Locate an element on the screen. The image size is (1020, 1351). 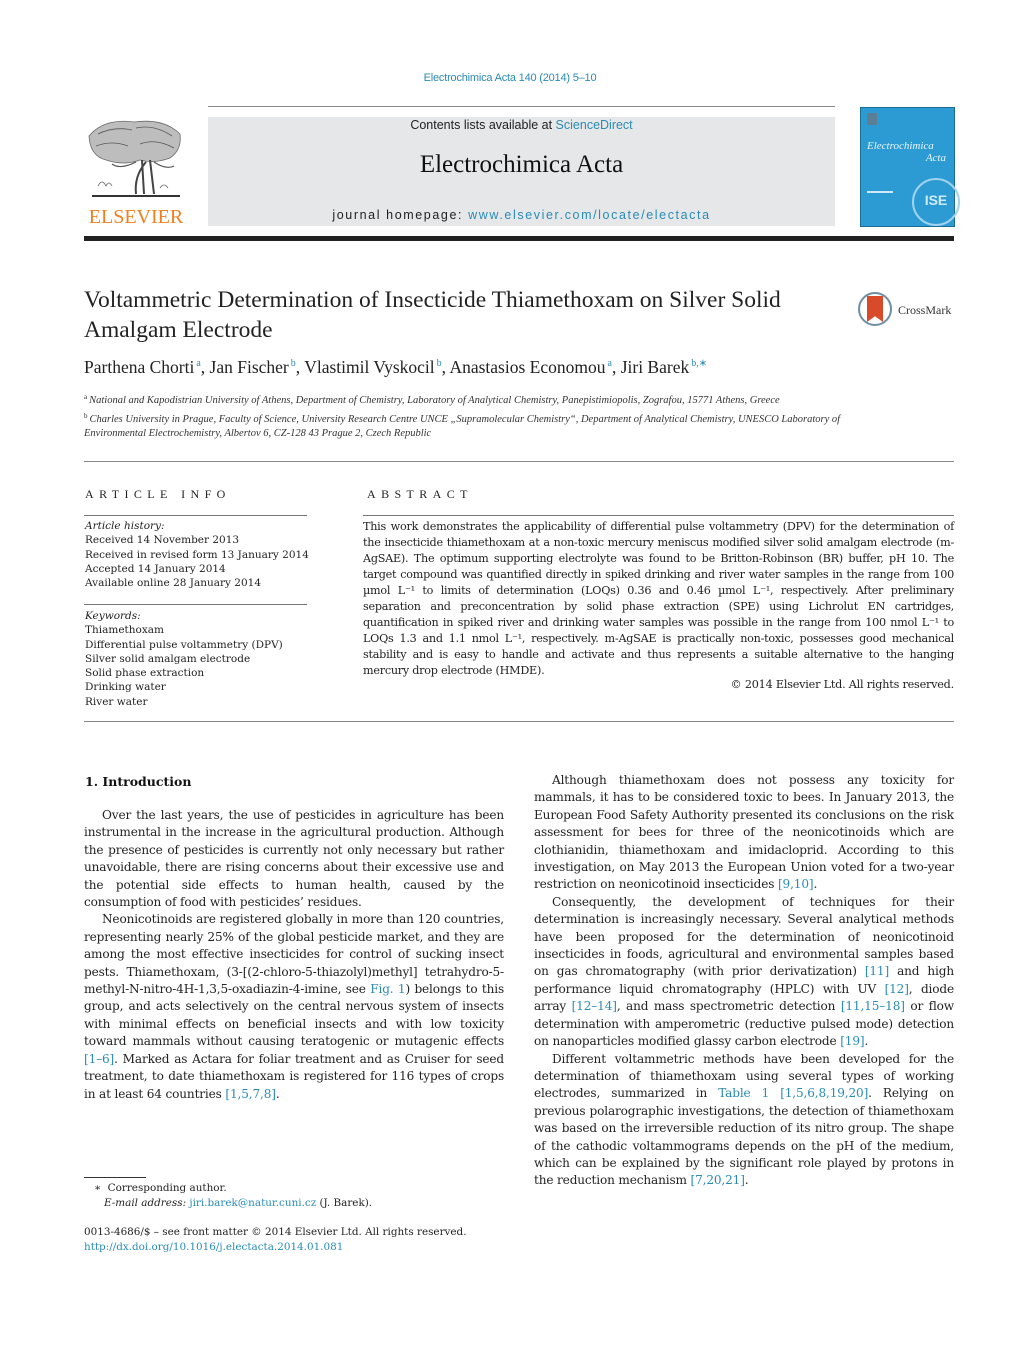
homepage-prefix: journal homepage: is located at coordinates (400, 215).